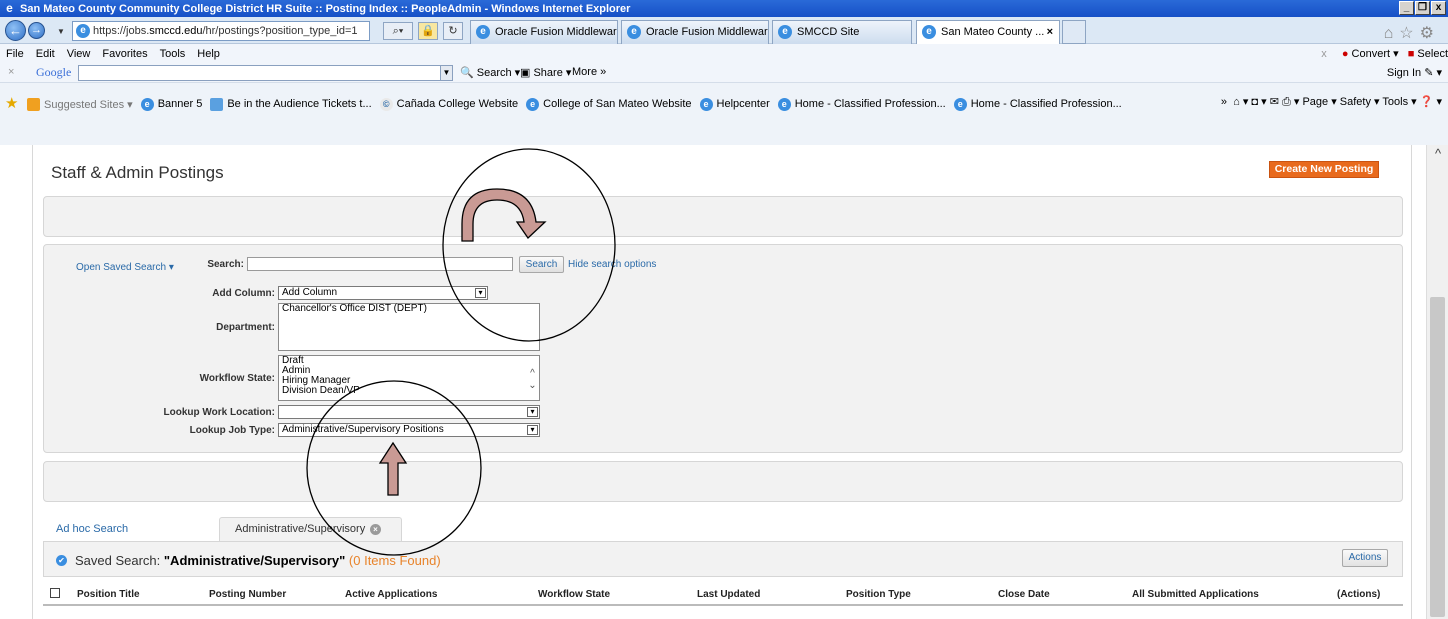 The width and height of the screenshot is (1448, 619). I want to click on menu-tools: Tools, so click(173, 54).